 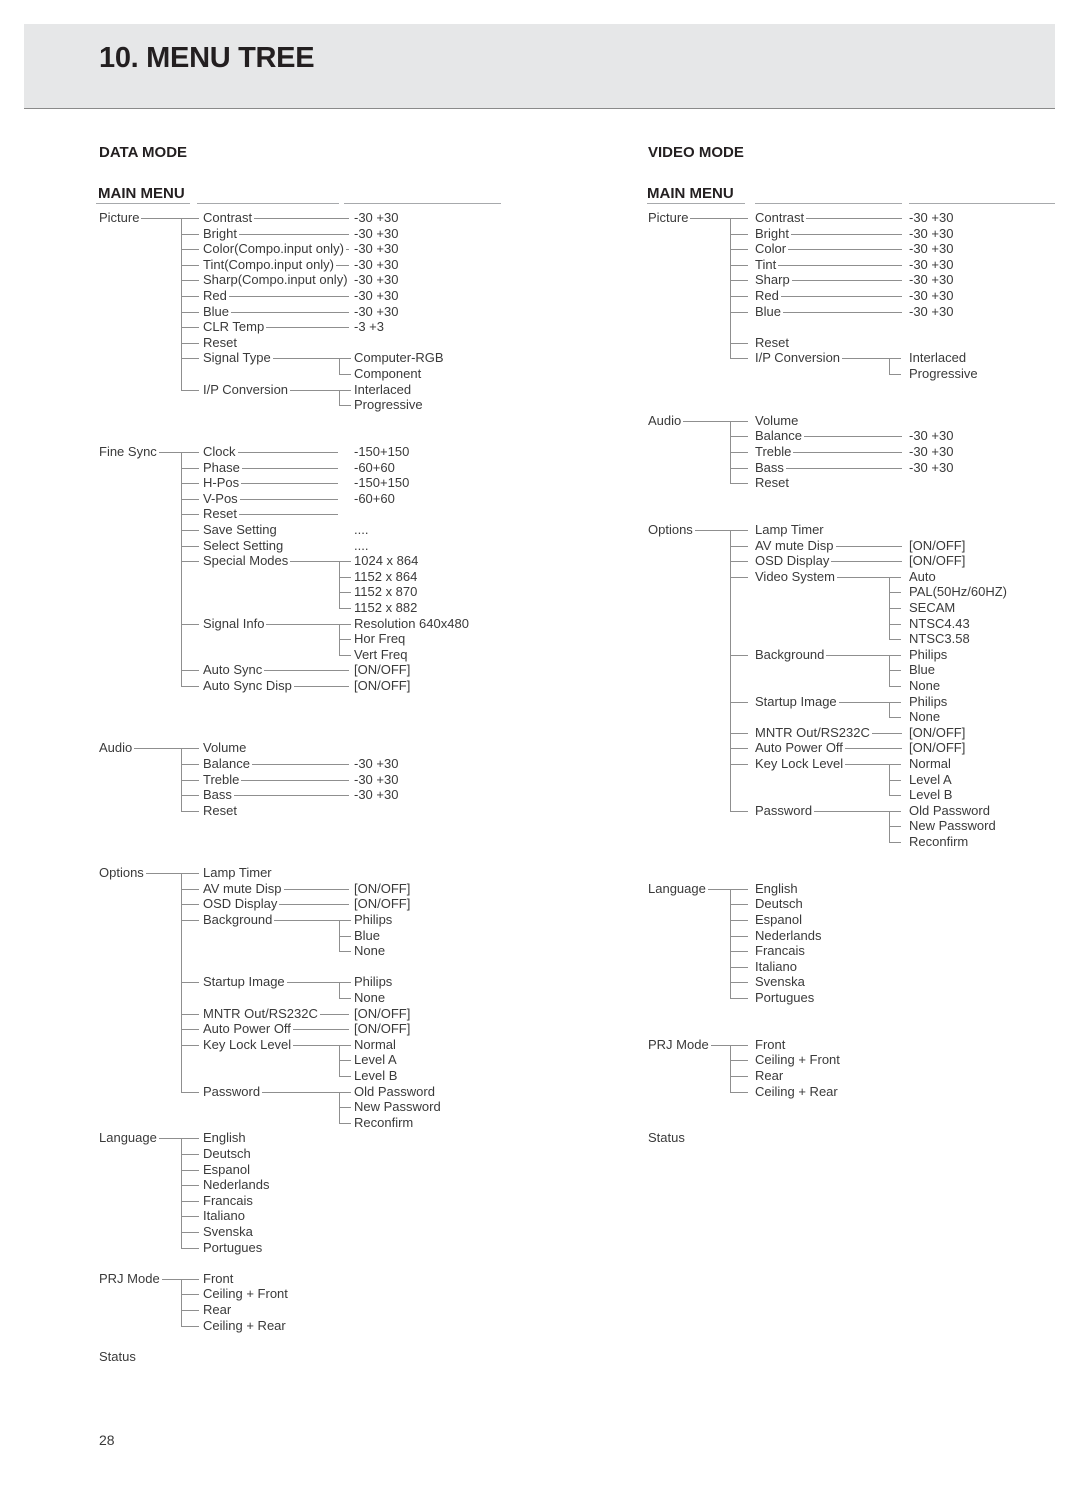 I want to click on menu-group-language: Language, so click(x=677, y=888).